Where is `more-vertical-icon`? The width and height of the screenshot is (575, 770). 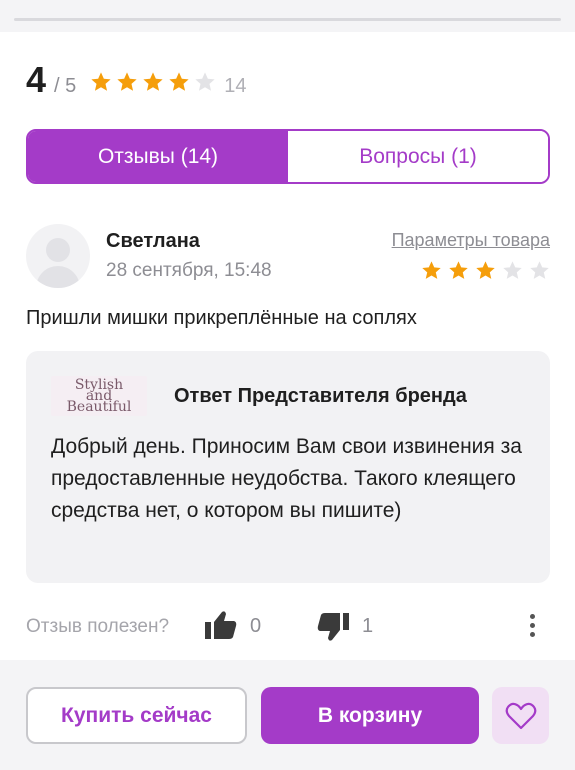
more-vertical-icon is located at coordinates (532, 627).